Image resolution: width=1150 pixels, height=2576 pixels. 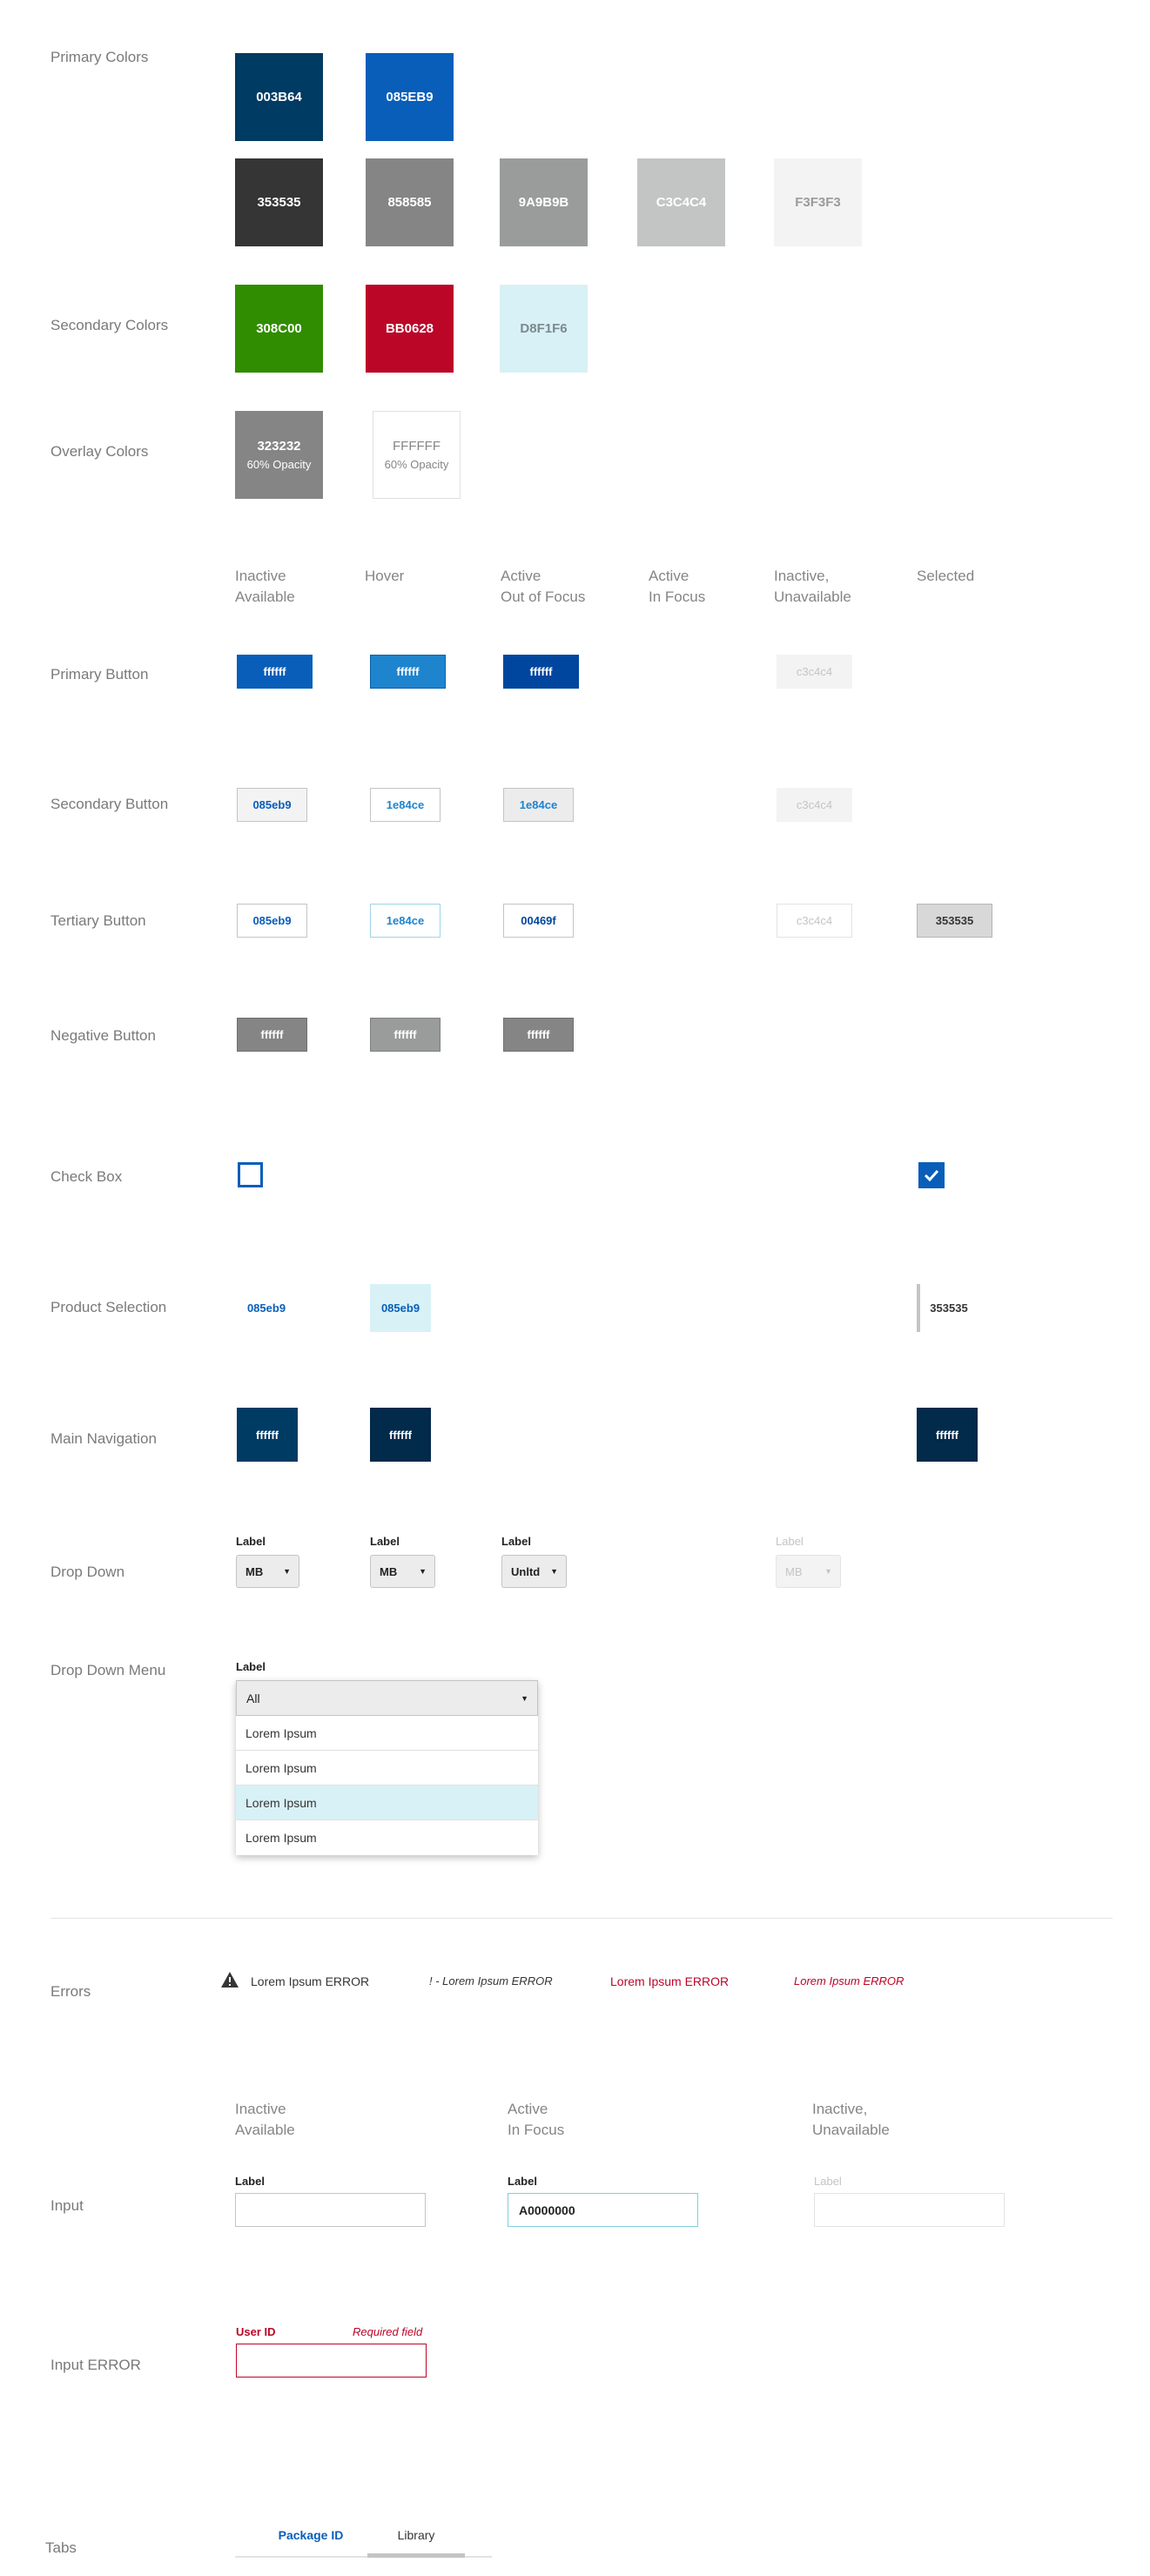 I want to click on drop-down-active-label: Label, so click(x=516, y=1541).